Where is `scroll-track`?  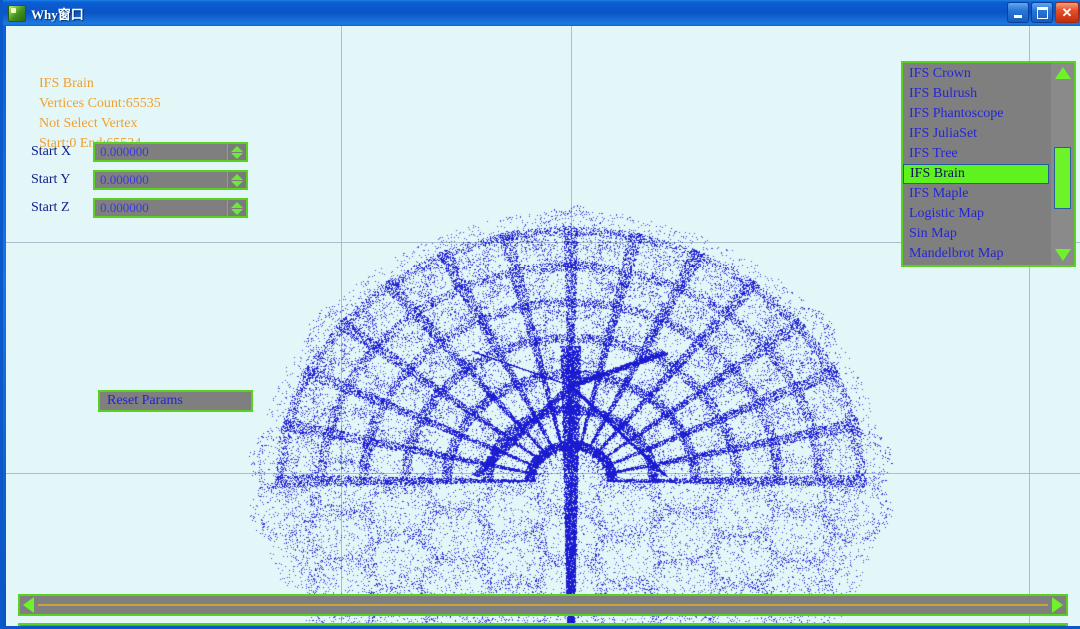 scroll-track is located at coordinates (543, 605).